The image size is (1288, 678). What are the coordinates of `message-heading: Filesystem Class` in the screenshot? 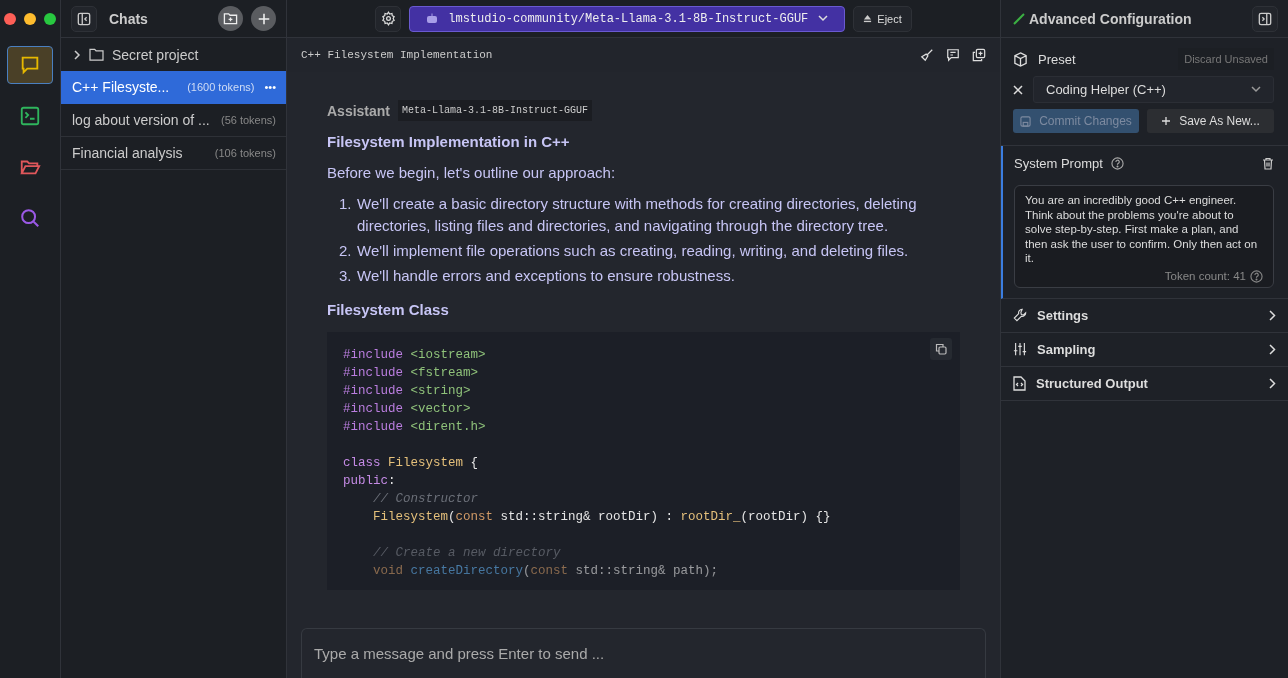 It's located at (388, 309).